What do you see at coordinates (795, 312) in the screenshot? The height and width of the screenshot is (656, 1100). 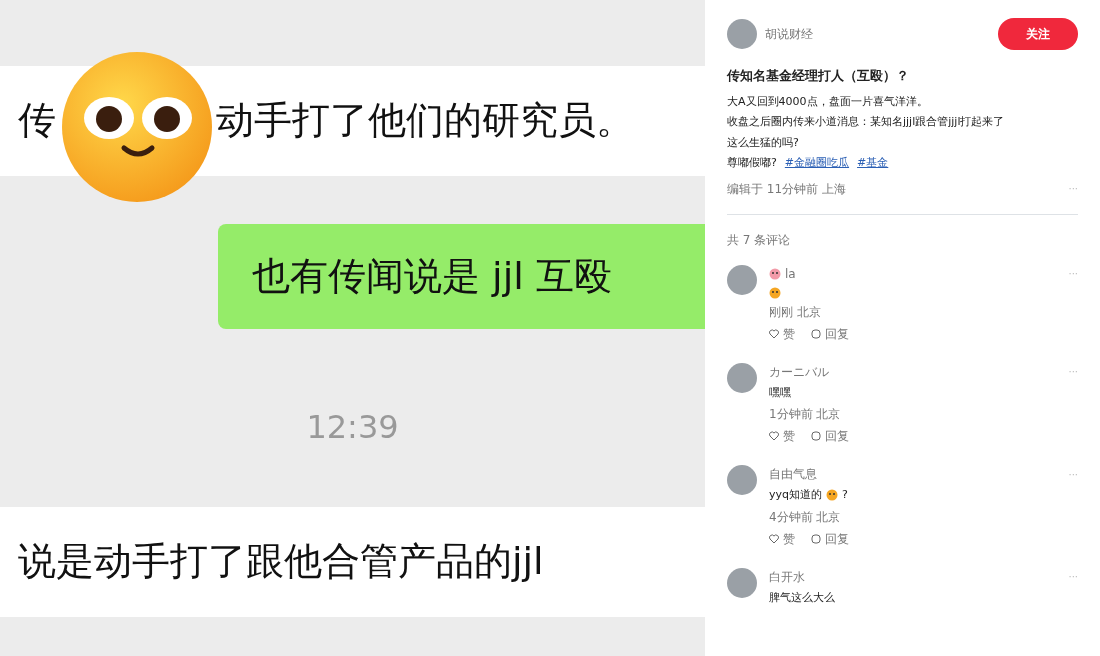 I see `comment-meta: 刚刚 北京` at bounding box center [795, 312].